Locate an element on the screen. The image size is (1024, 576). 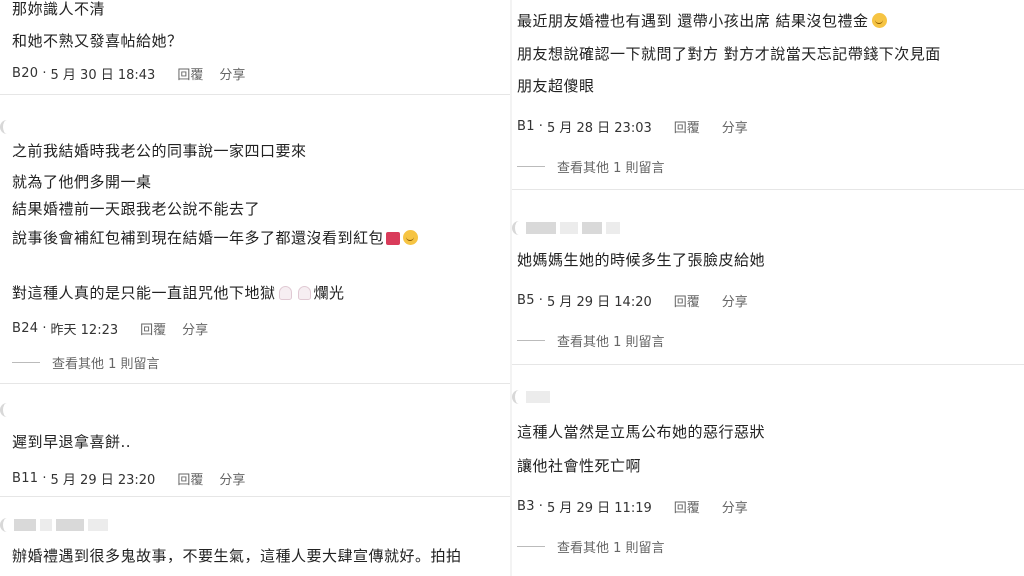
comment-meta: B3 · 5 月 29 日 11:19 回覆 分享 is located at coordinates (632, 506).